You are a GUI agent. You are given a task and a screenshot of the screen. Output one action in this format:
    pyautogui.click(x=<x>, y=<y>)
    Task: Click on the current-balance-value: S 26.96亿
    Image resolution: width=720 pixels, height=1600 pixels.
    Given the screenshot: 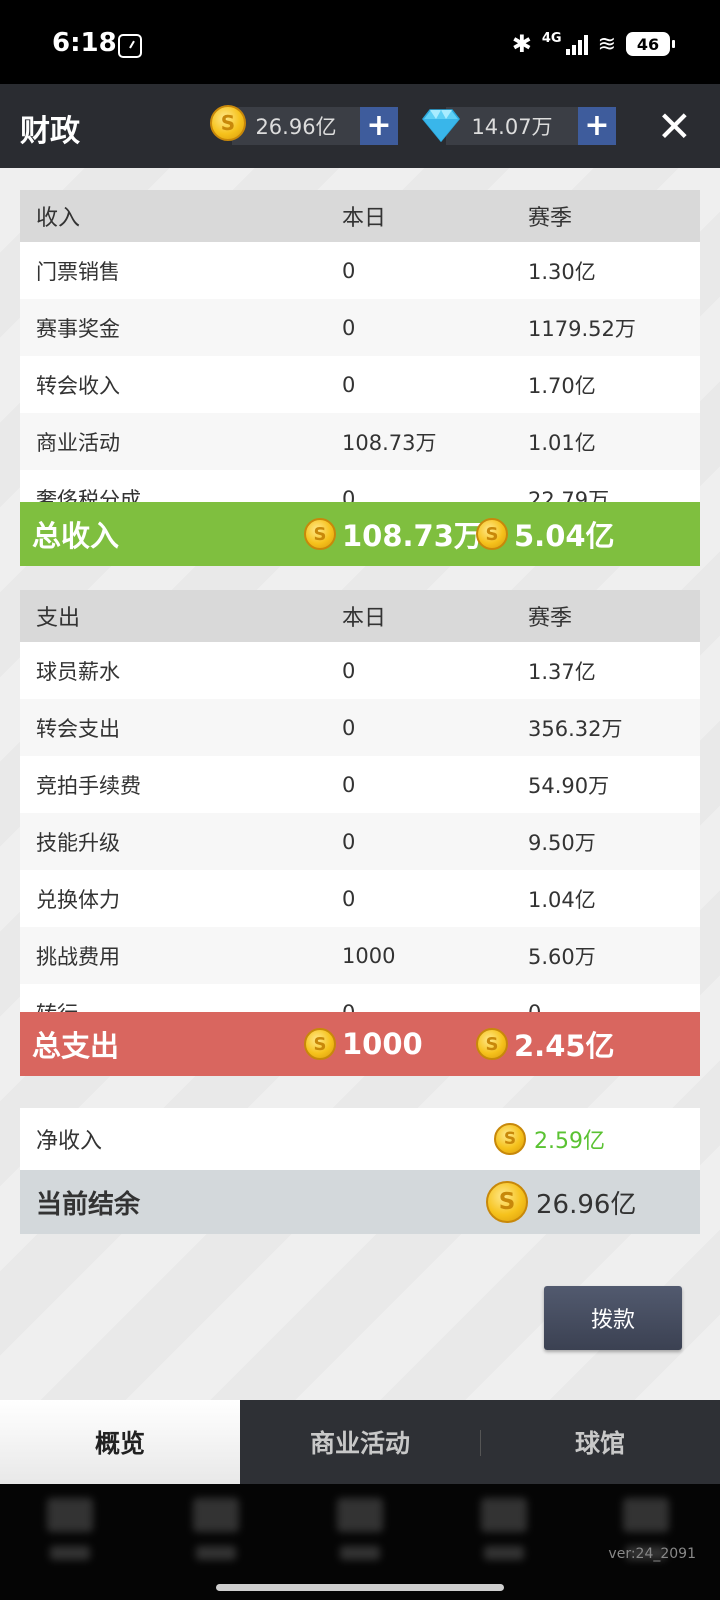 What is the action you would take?
    pyautogui.click(x=561, y=1202)
    